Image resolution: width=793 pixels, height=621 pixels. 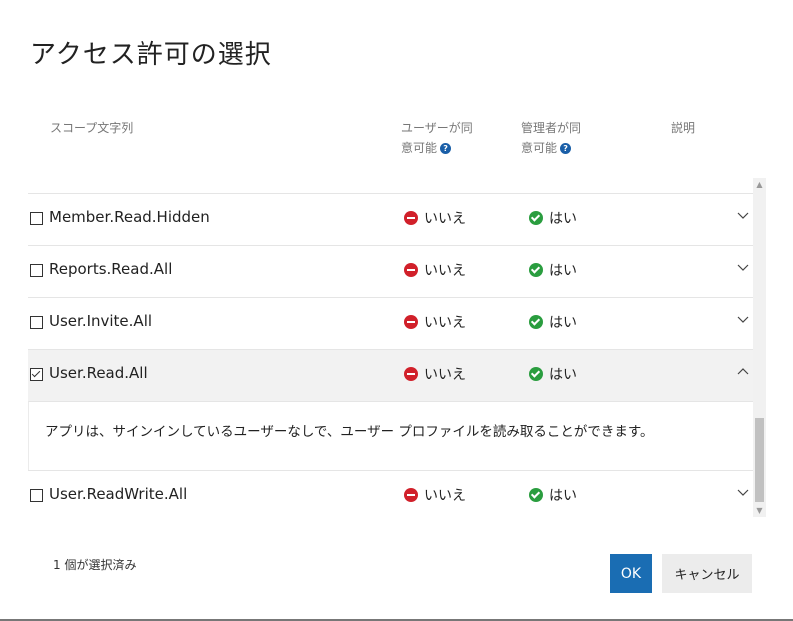 I want to click on scope-name: User.Invite.All, so click(x=101, y=321).